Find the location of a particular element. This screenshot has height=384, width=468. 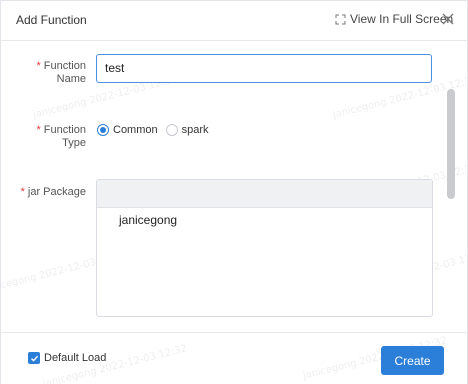

dialog-title: Add Function is located at coordinates (51, 20).